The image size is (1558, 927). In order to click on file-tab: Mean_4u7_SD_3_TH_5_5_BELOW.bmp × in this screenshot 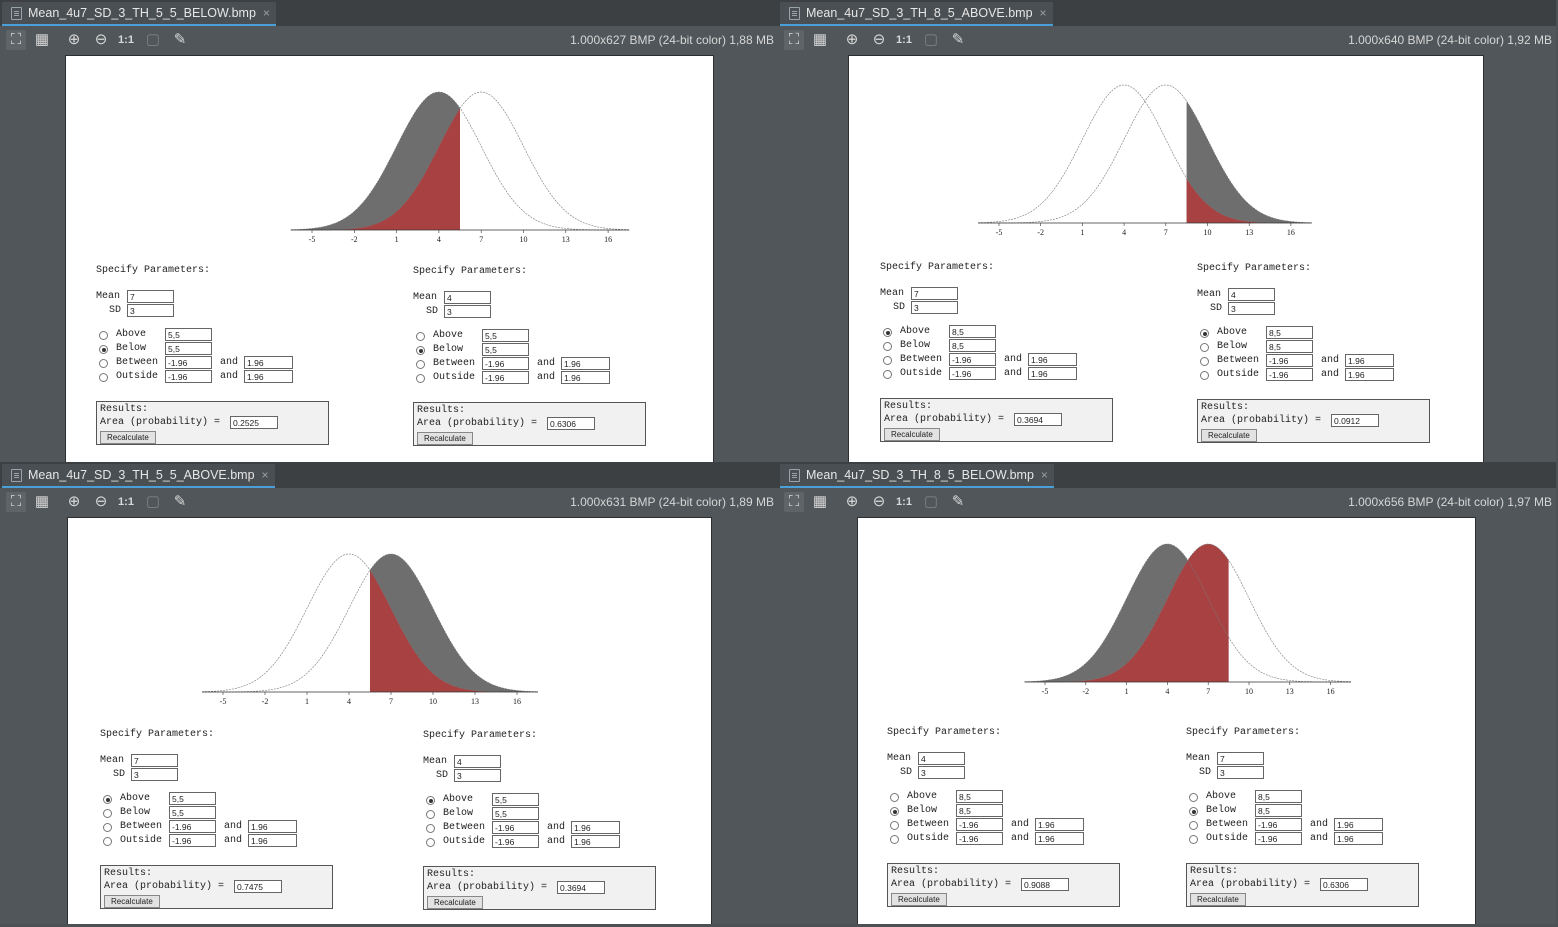, I will do `click(139, 14)`.